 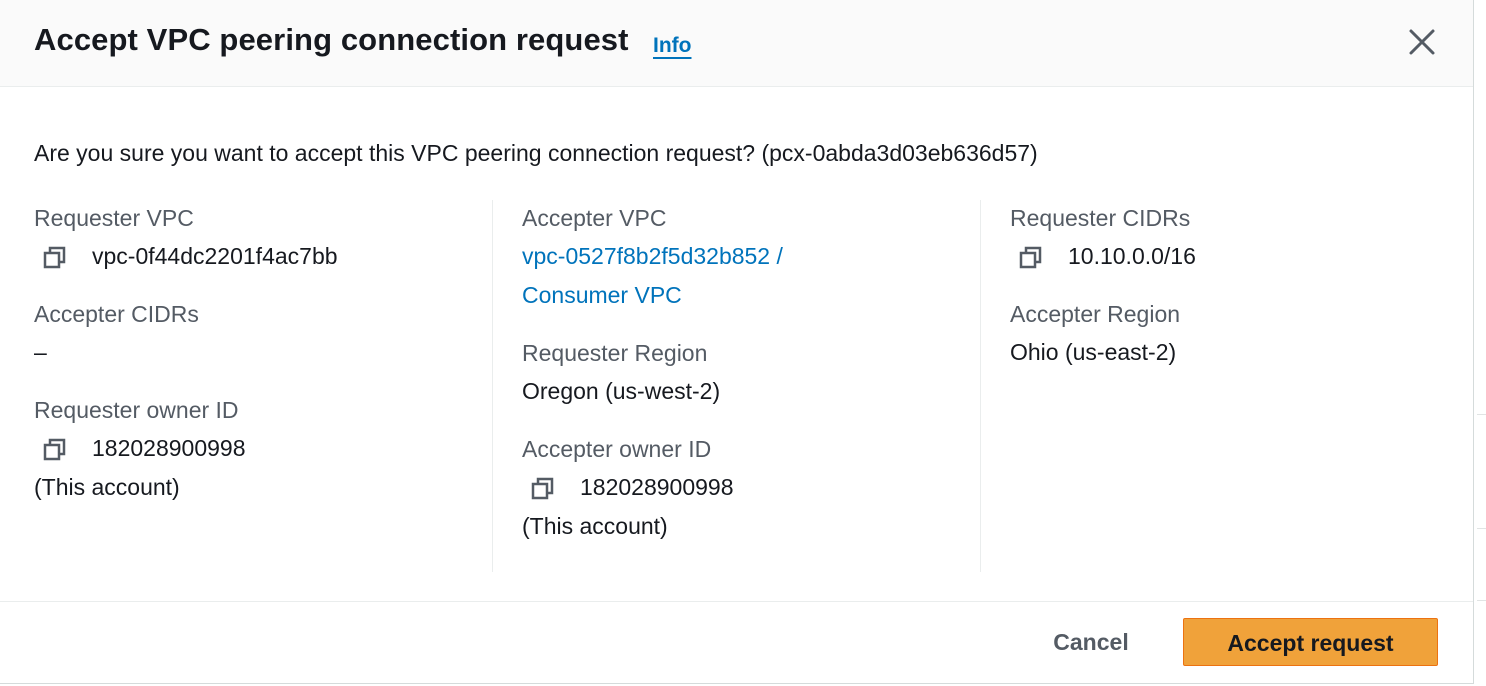 I want to click on requester-owner-id-value: 182028900998, so click(x=169, y=448).